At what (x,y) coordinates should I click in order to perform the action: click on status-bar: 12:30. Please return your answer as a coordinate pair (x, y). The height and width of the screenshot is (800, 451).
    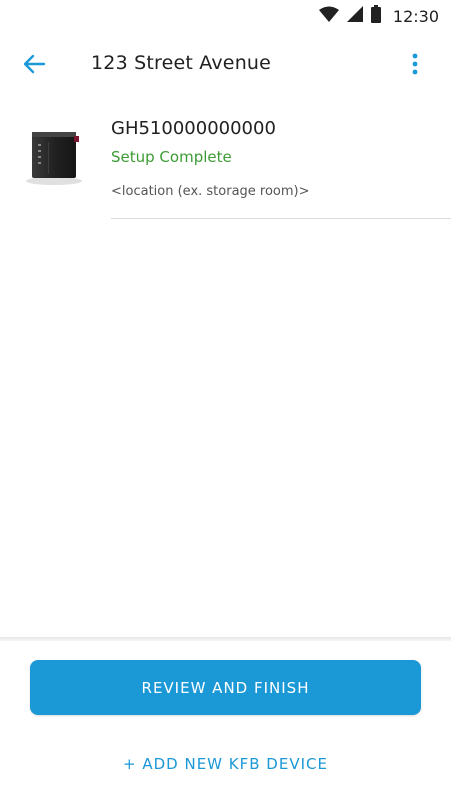
    Looking at the image, I should click on (225, 16).